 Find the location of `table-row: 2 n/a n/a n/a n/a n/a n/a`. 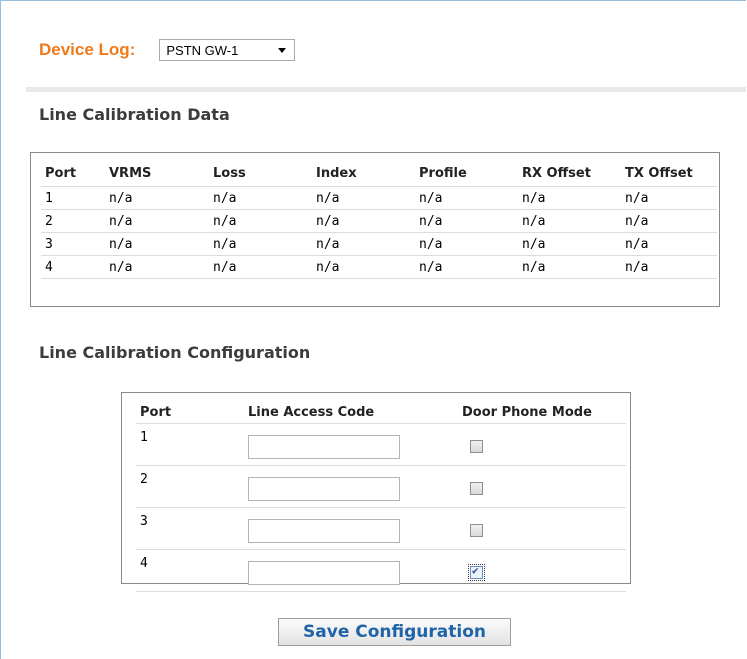

table-row: 2 n/a n/a n/a n/a n/a n/a is located at coordinates (379, 221).